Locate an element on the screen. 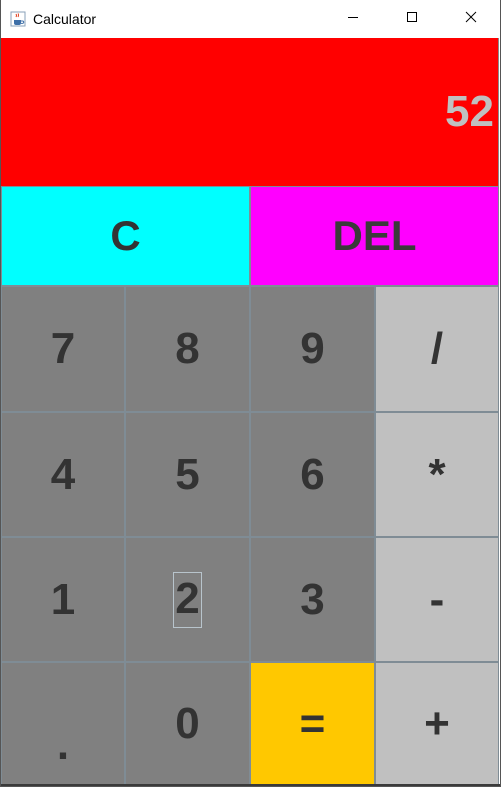 This screenshot has width=501, height=787. title-bar: Calculator is located at coordinates (250, 19).